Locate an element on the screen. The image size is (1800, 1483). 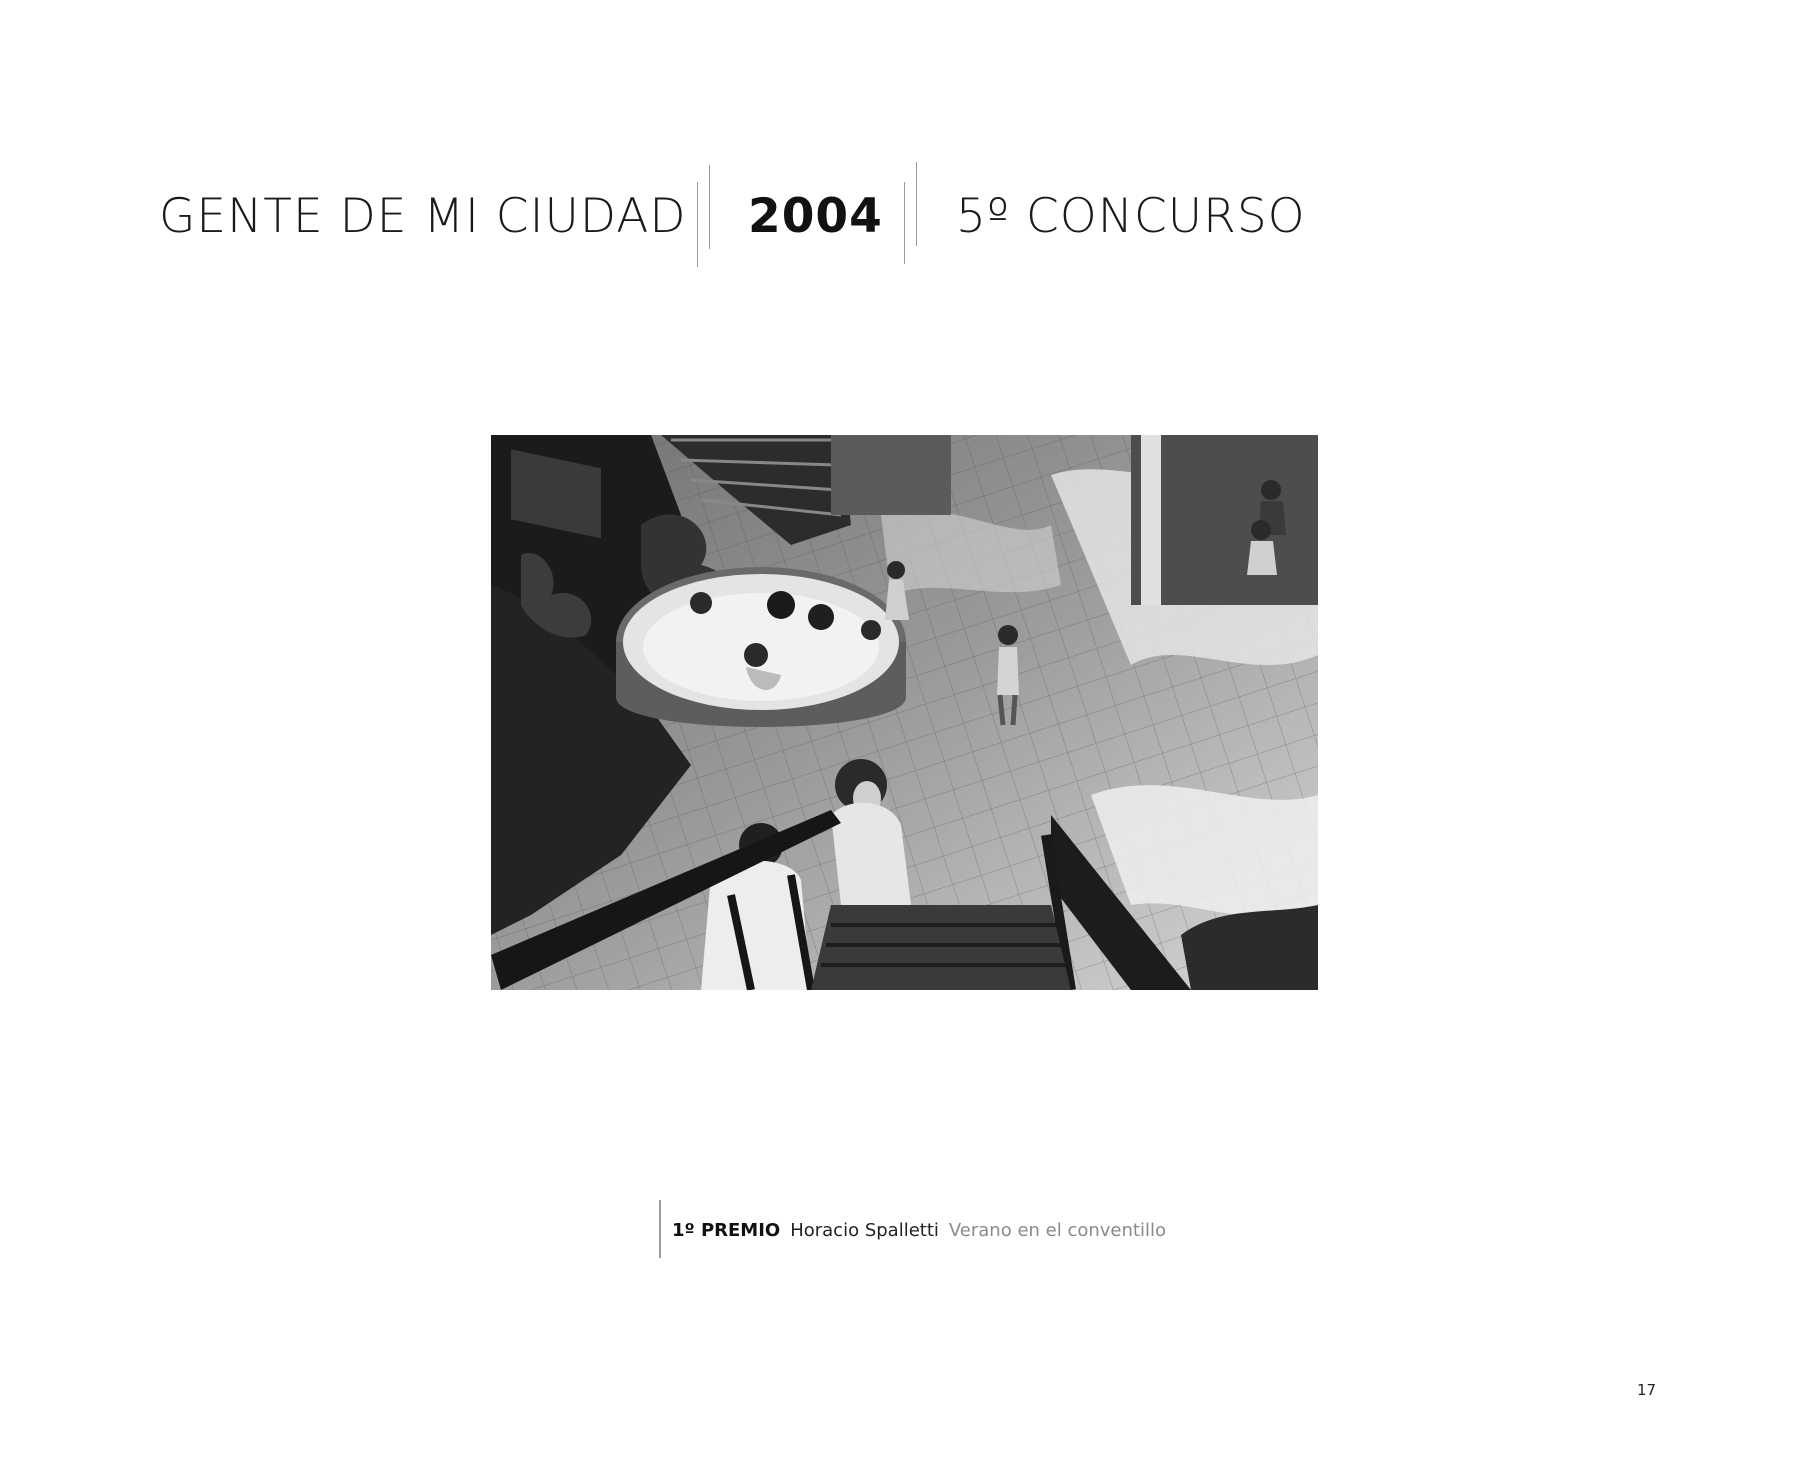
contest-number: 5º CONCURSO is located at coordinates (1131, 216).